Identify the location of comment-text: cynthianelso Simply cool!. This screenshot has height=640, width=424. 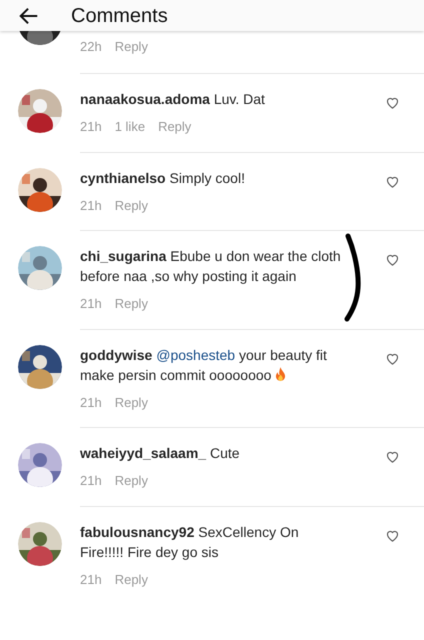
(163, 178).